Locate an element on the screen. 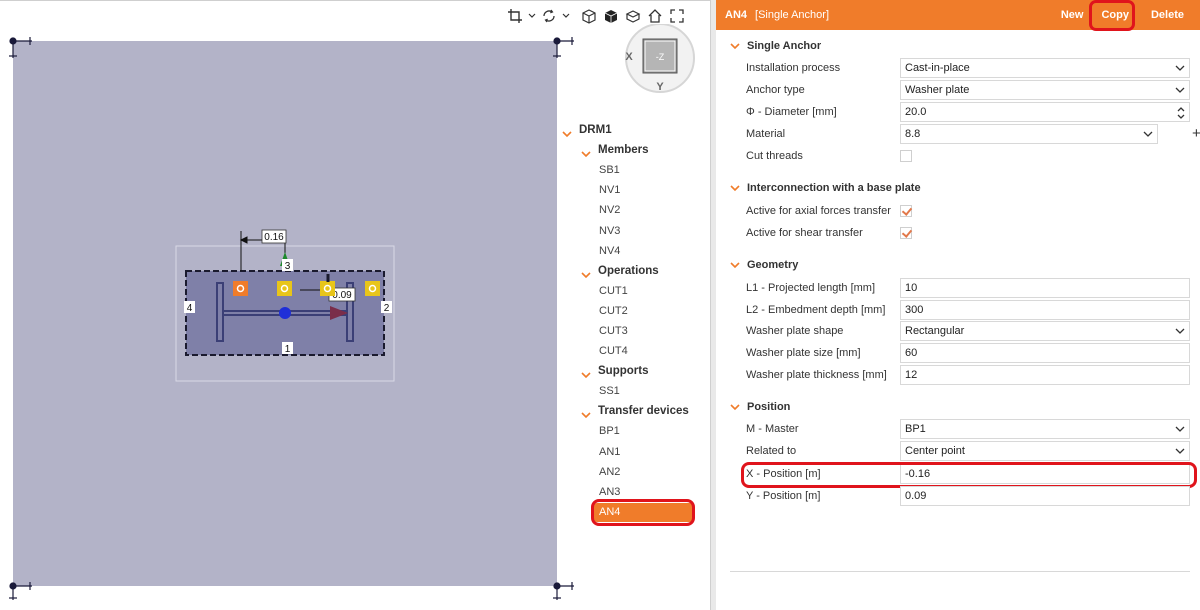 The width and height of the screenshot is (1200, 610). tree-node-root: DRM1 is located at coordinates (635, 130).